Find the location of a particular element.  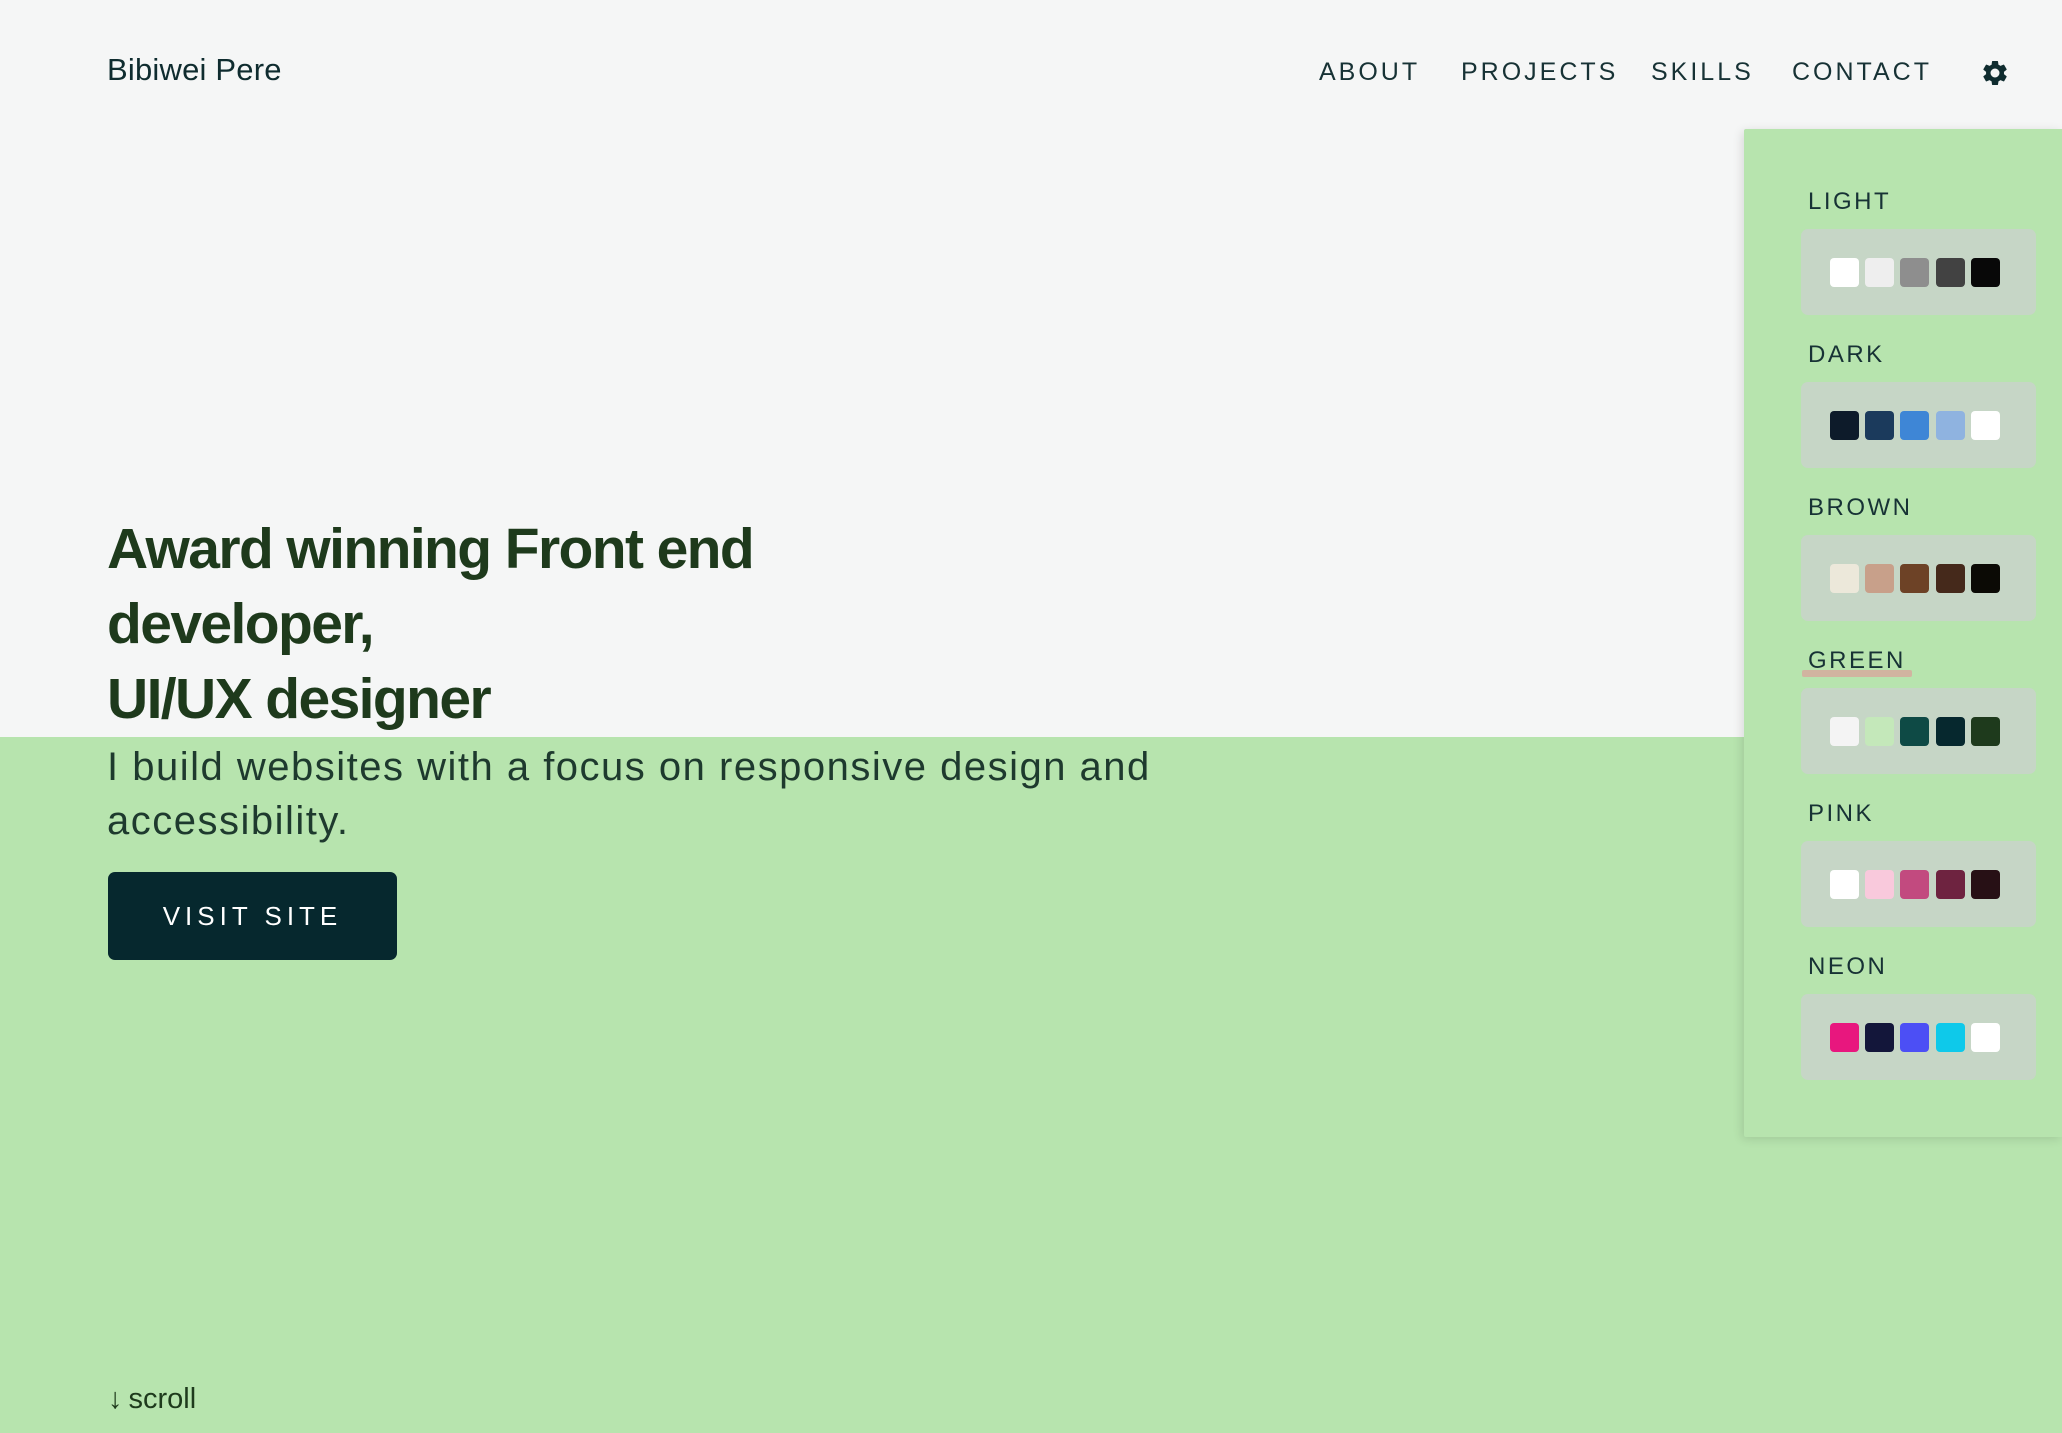

nav-about: ABOUT is located at coordinates (1369, 72).